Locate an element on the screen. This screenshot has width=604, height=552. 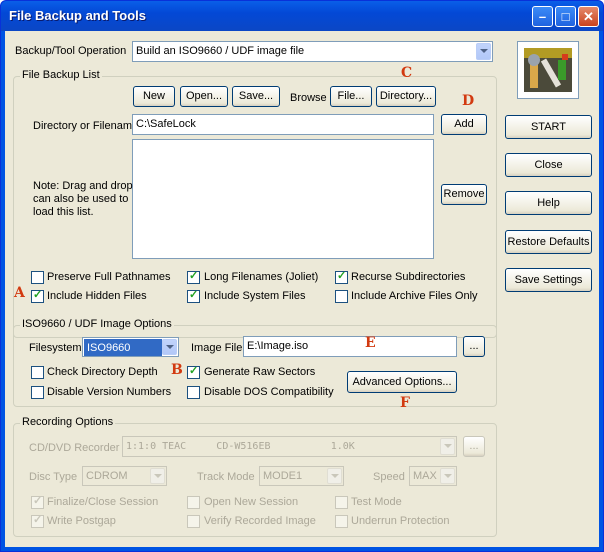
note-line-2: can also be used to is located at coordinates (81, 199).